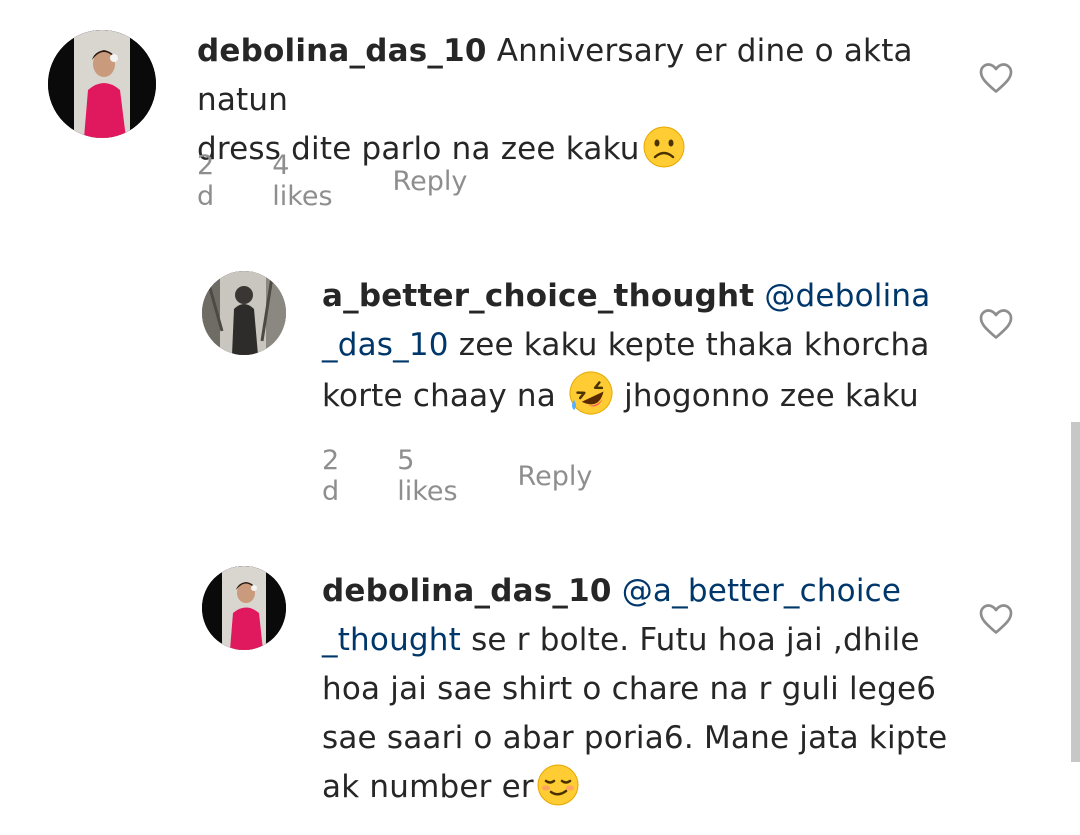  What do you see at coordinates (538, 296) in the screenshot?
I see `comment-username: a_better_choice_thought` at bounding box center [538, 296].